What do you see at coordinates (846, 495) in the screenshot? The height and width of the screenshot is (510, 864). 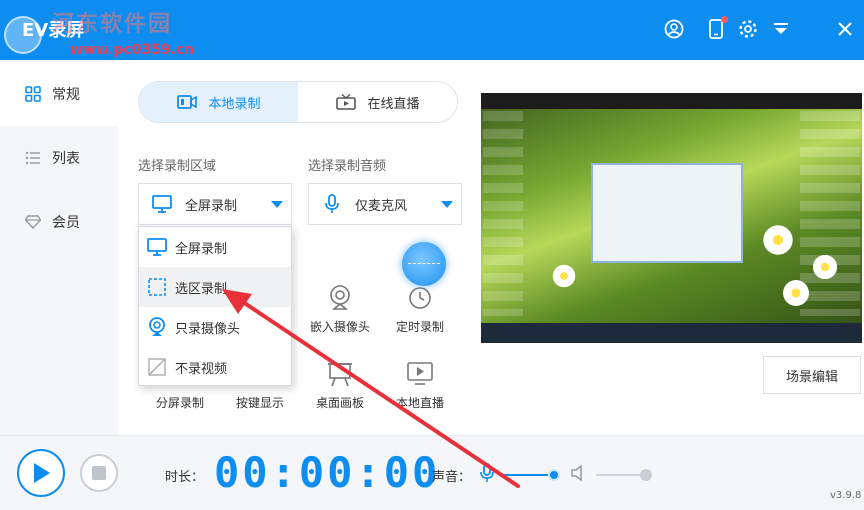 I see `version-label: v3.9.8` at bounding box center [846, 495].